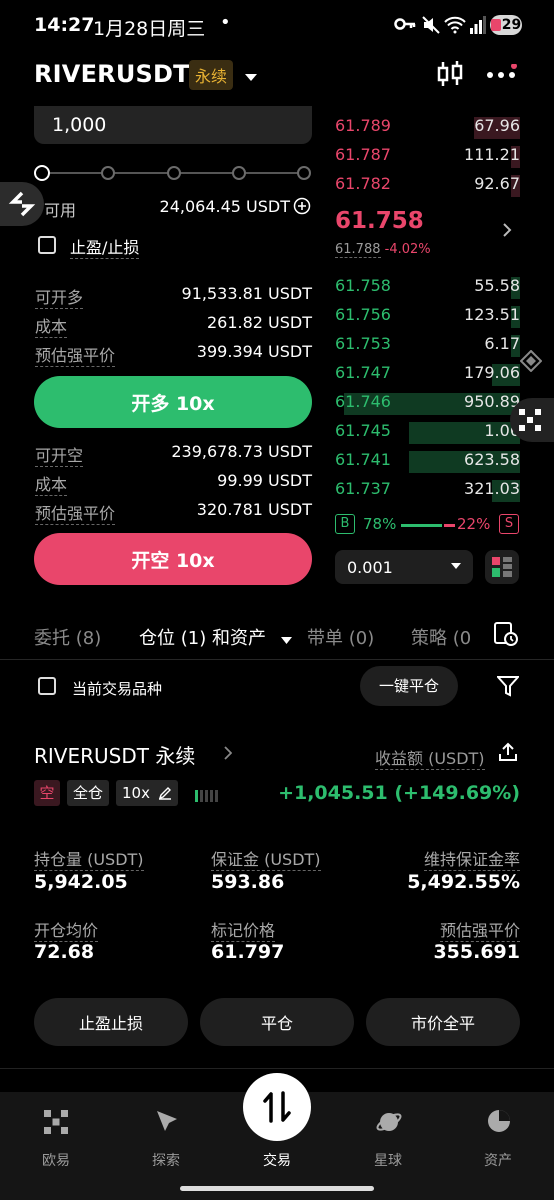 This screenshot has height=1200, width=554. I want to click on tp-sl-label: 止盈/止损, so click(105, 246).